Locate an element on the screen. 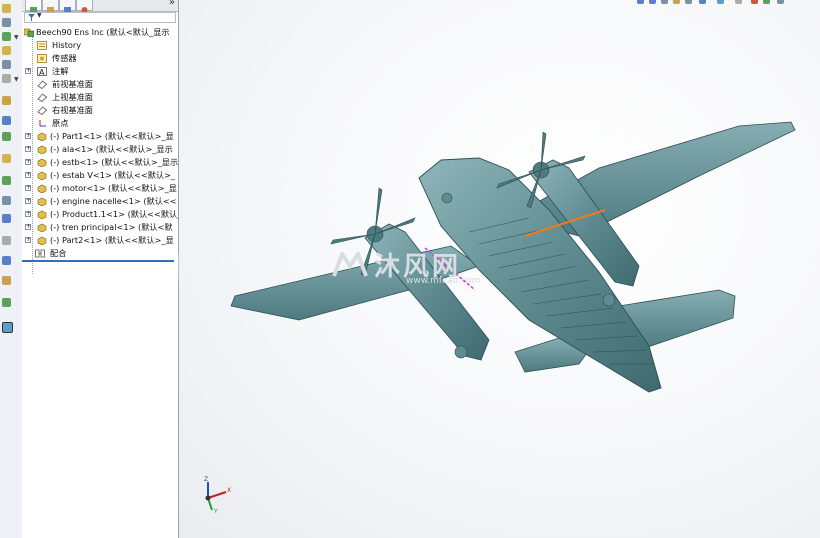 The image size is (820, 538). tree-item-label: (-) ala<1> (默认<<默认>_显示 is located at coordinates (111, 149).